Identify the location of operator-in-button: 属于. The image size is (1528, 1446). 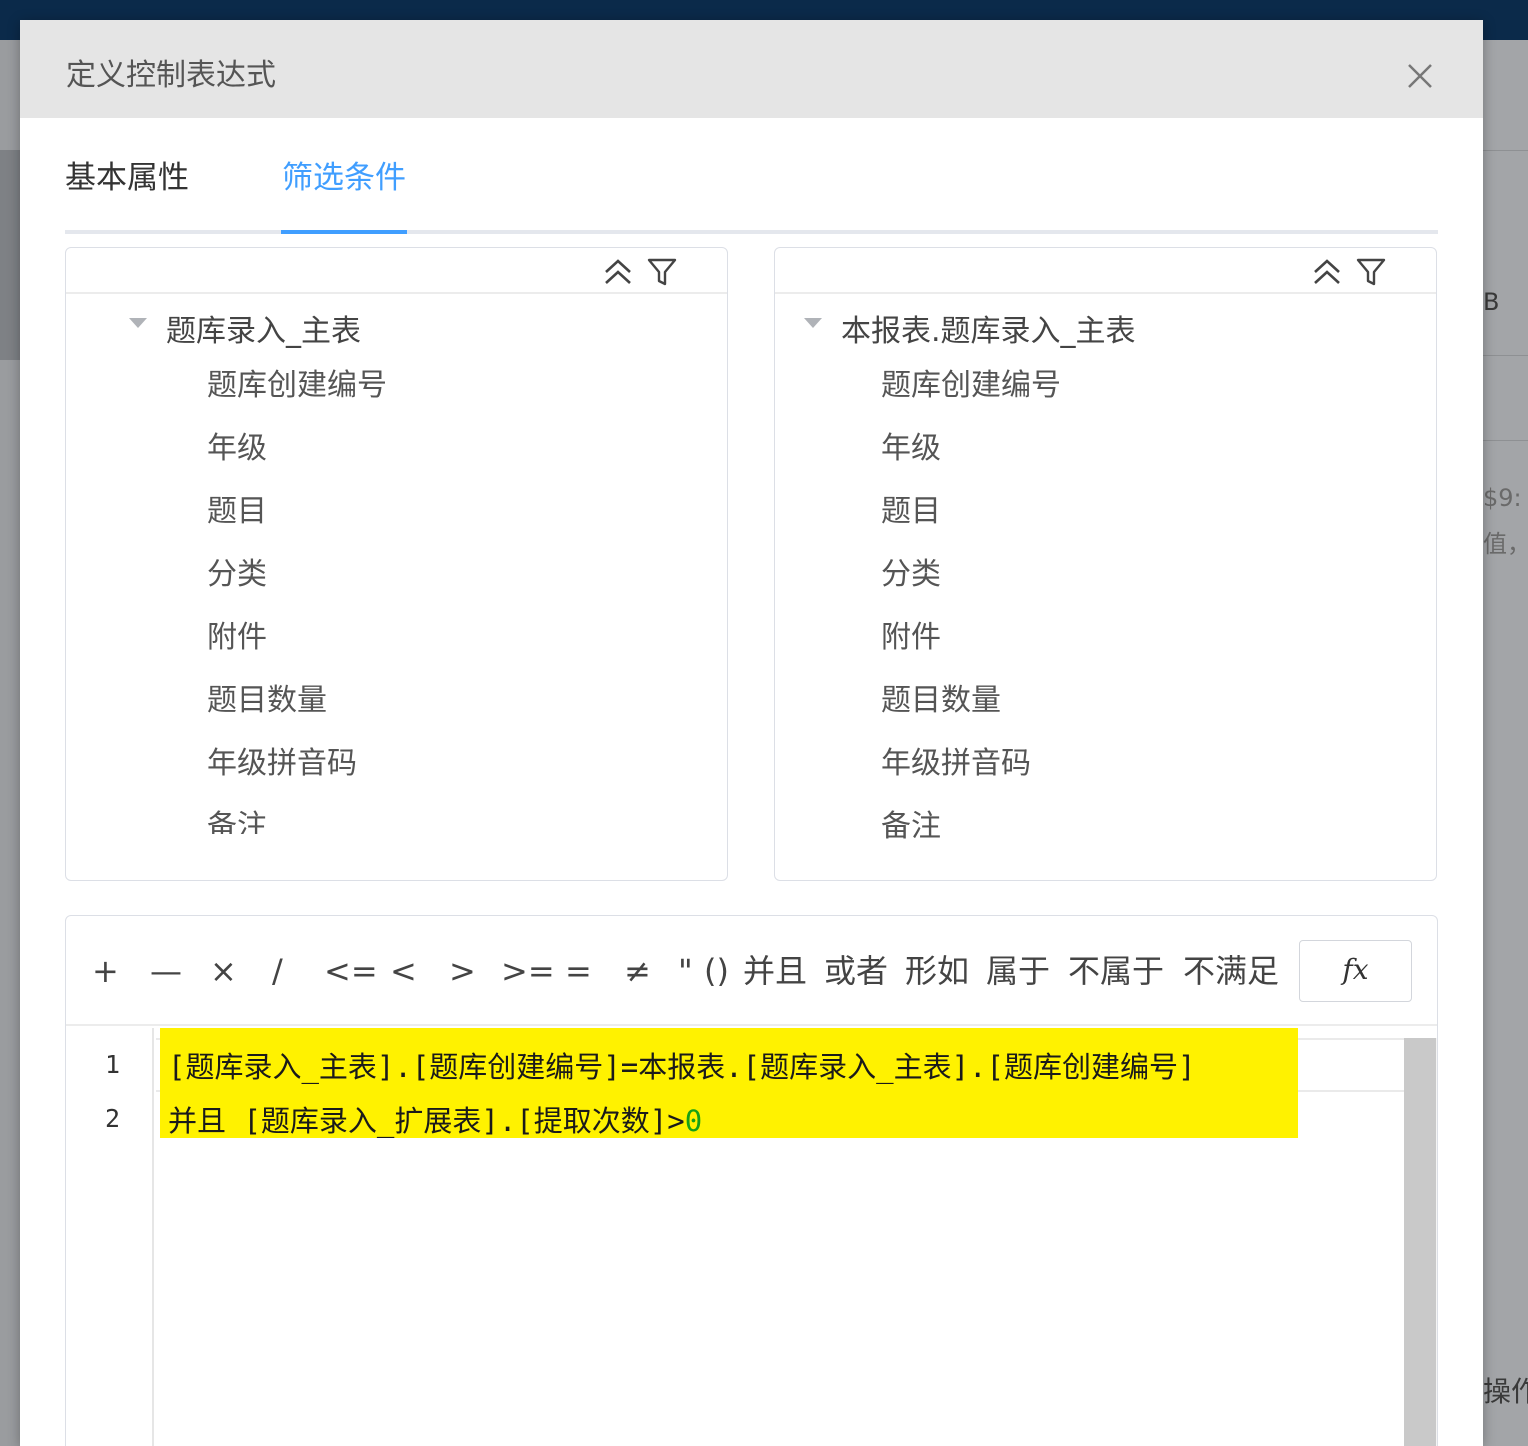
(1018, 971).